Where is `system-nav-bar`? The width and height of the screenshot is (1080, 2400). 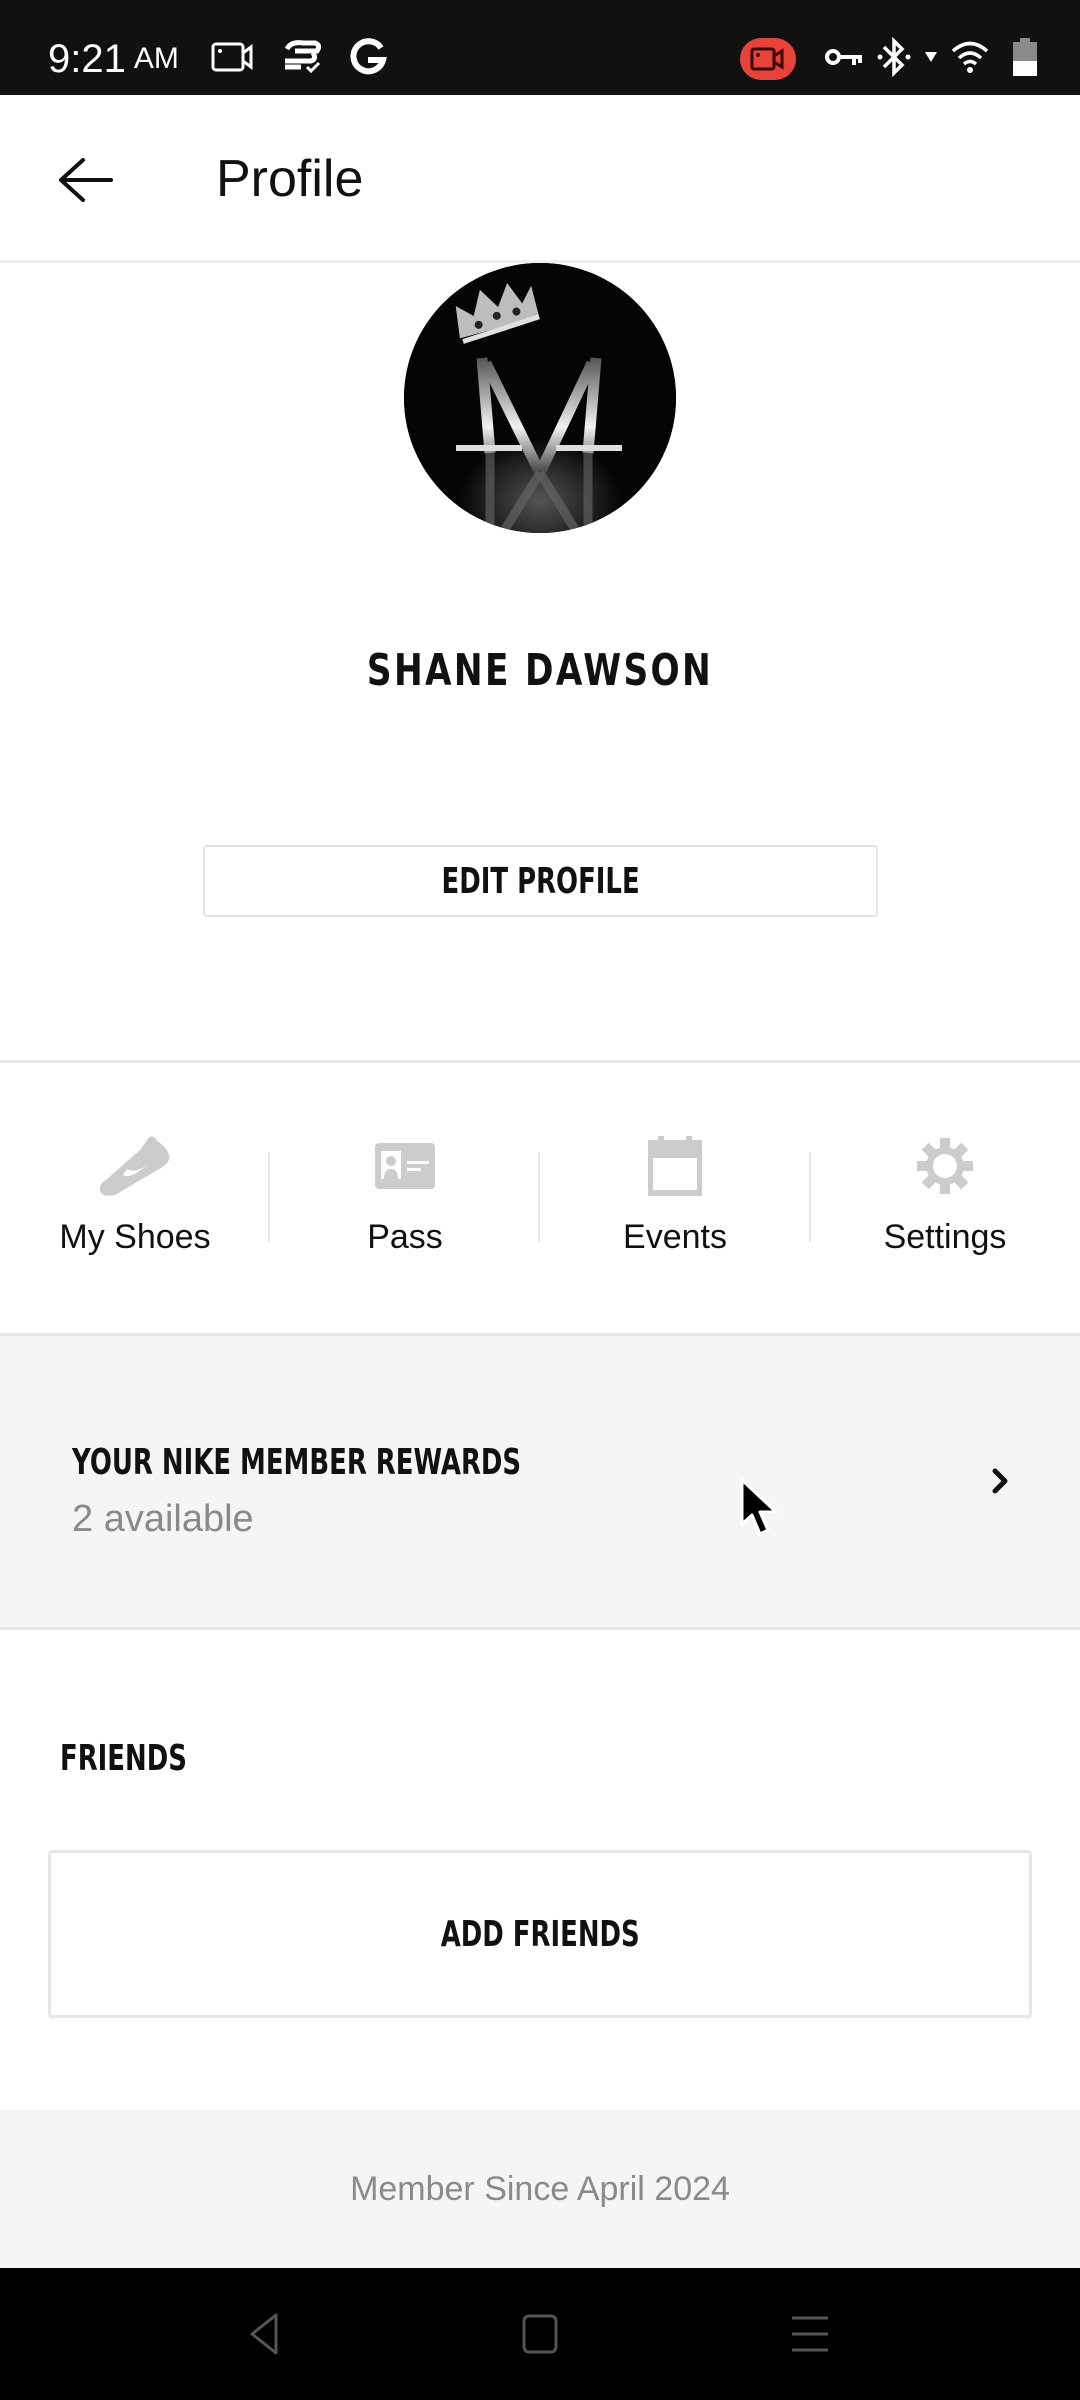 system-nav-bar is located at coordinates (540, 2334).